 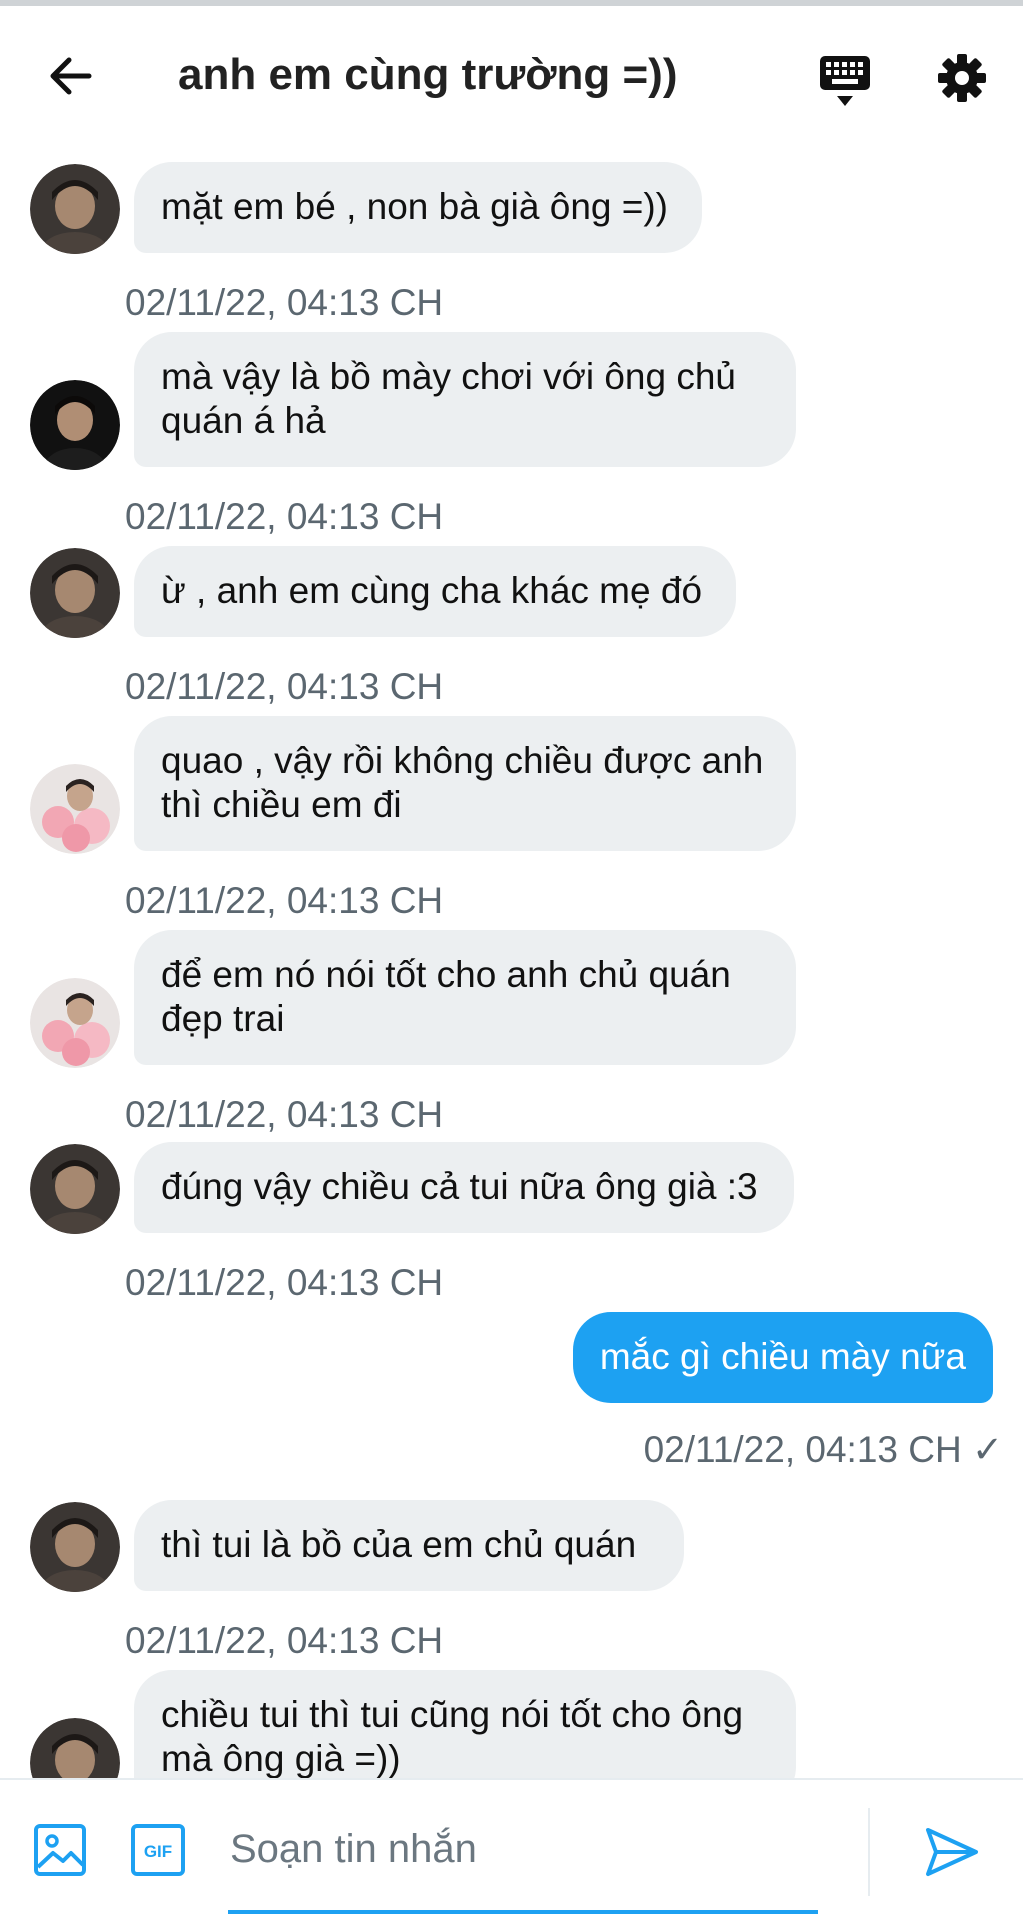 What do you see at coordinates (459, 1186) in the screenshot?
I see `message-text: đúng vậy chiều cả tui nữa ông già :3` at bounding box center [459, 1186].